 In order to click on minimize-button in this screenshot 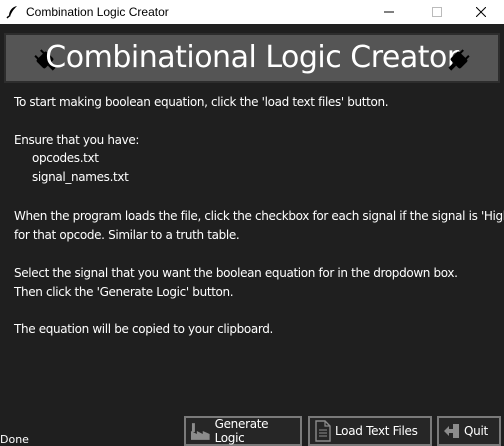, I will do `click(389, 12)`.